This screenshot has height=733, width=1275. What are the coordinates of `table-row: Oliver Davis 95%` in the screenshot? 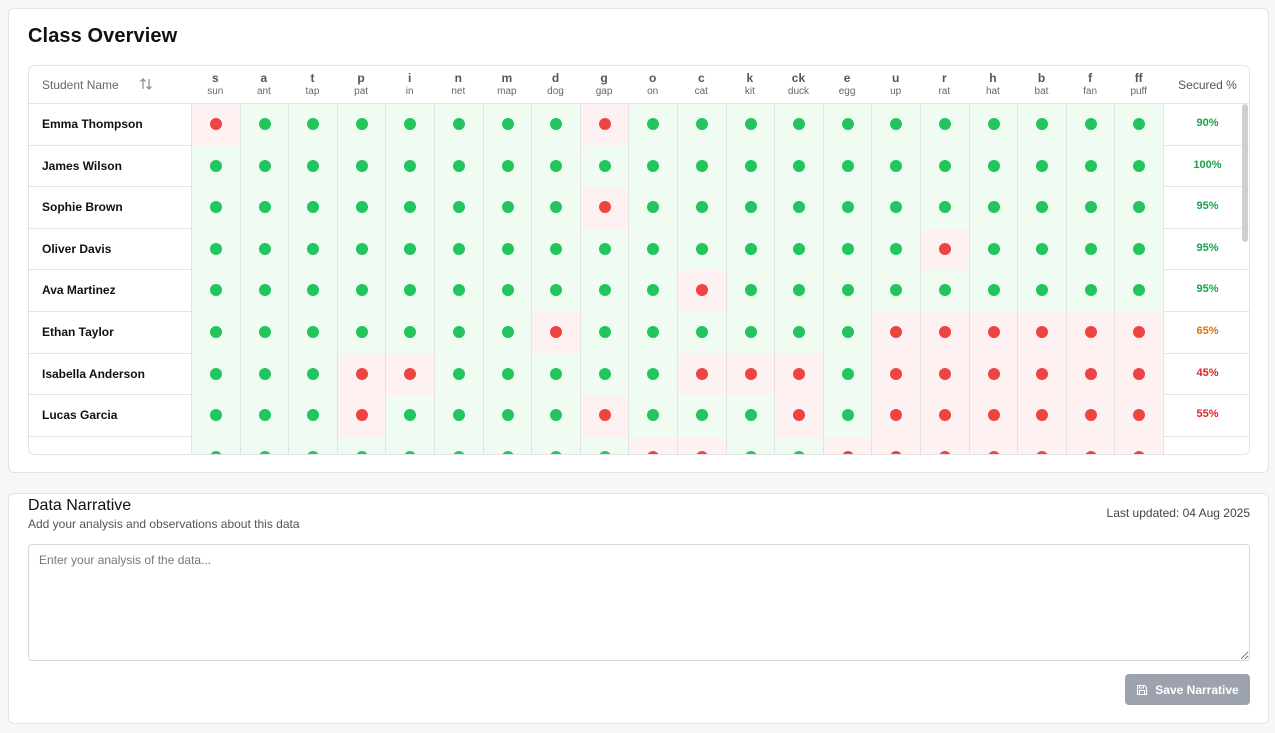 It's located at (639, 249).